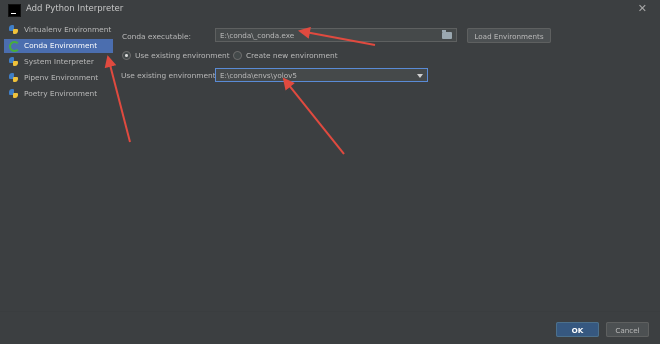  What do you see at coordinates (170, 75) in the screenshot?
I see `existing-environment-label: Use existing environment:` at bounding box center [170, 75].